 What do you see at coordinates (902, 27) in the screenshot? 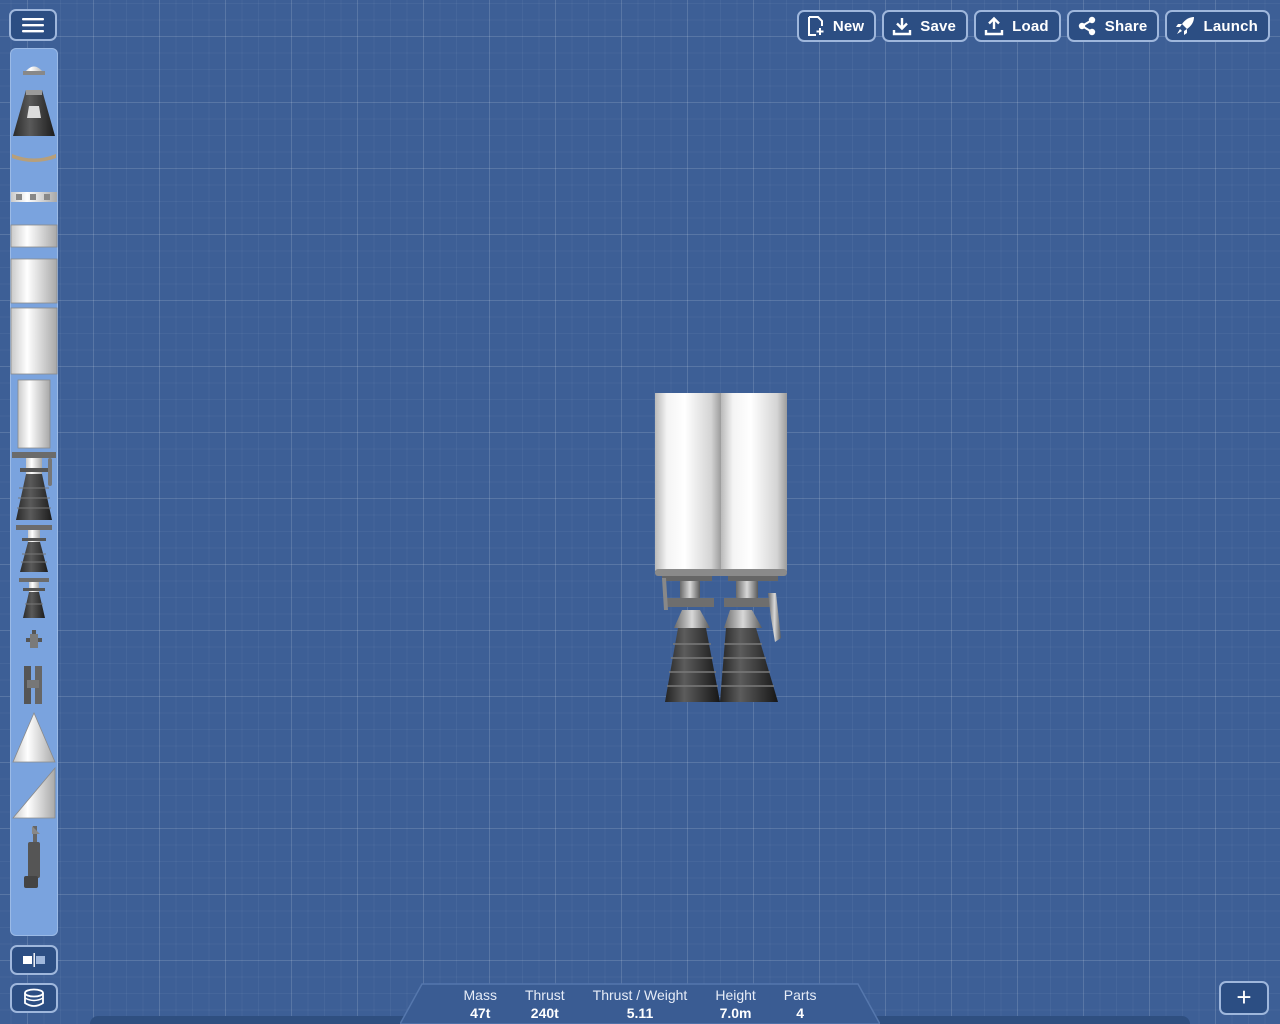
I see `download-icon` at bounding box center [902, 27].